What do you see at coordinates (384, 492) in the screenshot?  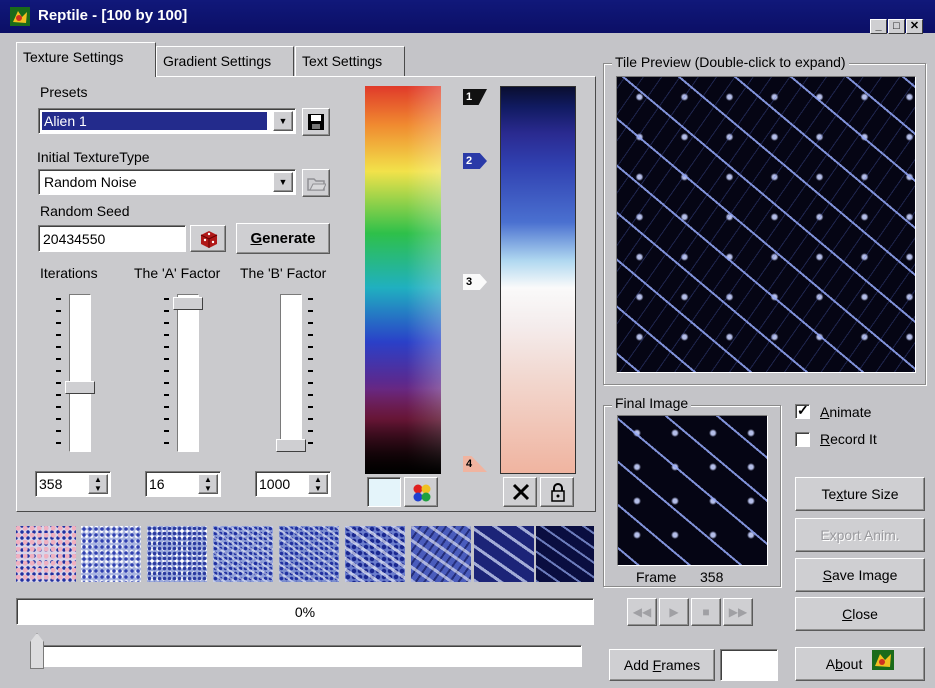 I see `selected-color-swatch` at bounding box center [384, 492].